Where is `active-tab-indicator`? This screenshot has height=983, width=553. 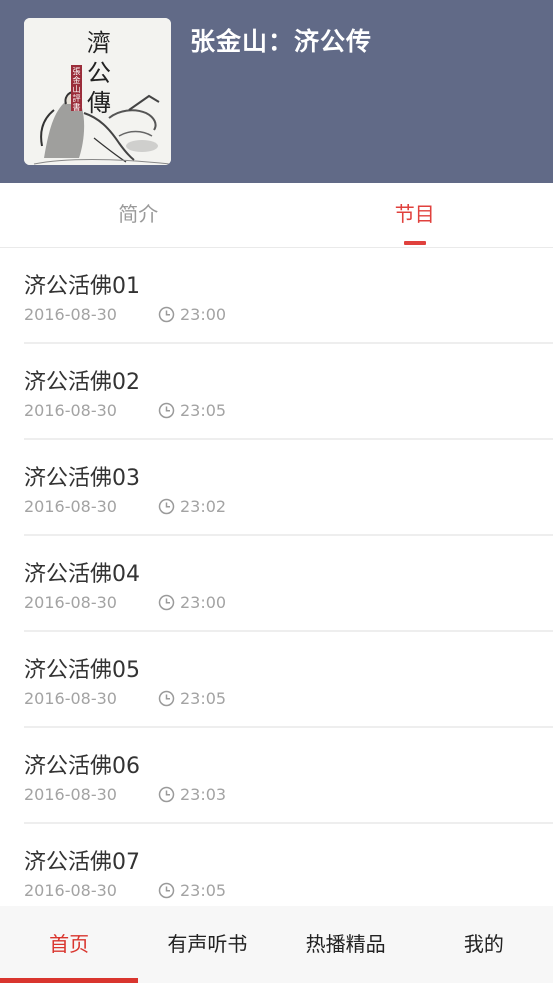
active-tab-indicator is located at coordinates (414, 243).